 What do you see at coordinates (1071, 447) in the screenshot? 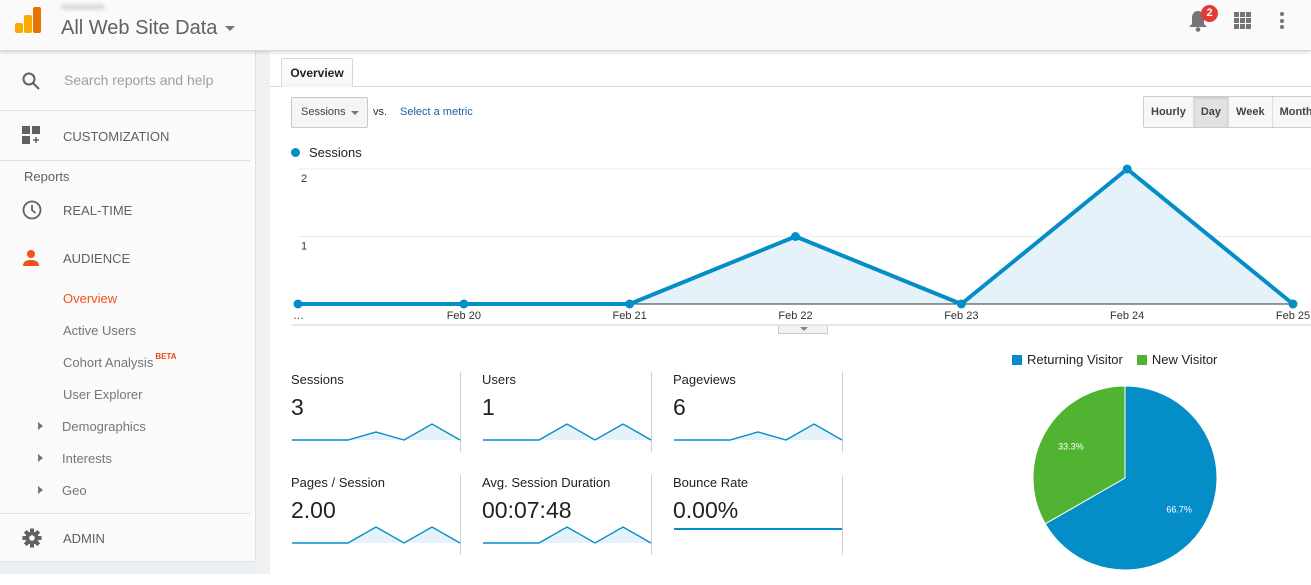
I see `pie-value-label: 33.3%` at bounding box center [1071, 447].